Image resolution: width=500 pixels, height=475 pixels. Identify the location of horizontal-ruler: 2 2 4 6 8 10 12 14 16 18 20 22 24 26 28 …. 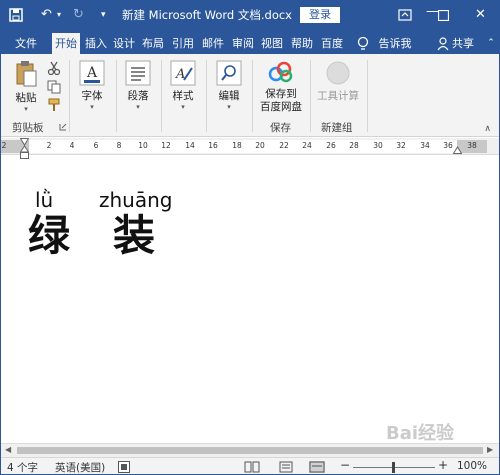
(250, 146).